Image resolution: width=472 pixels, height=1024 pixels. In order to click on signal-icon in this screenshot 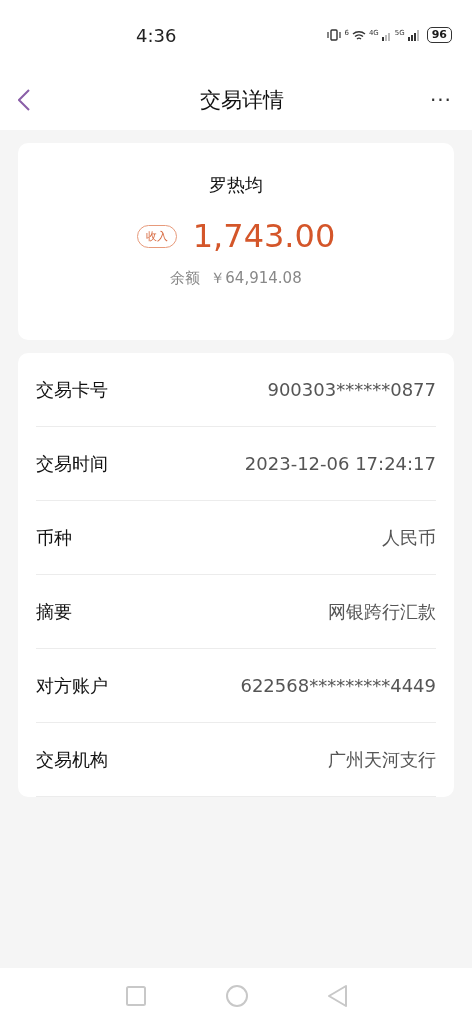, I will do `click(413, 35)`.